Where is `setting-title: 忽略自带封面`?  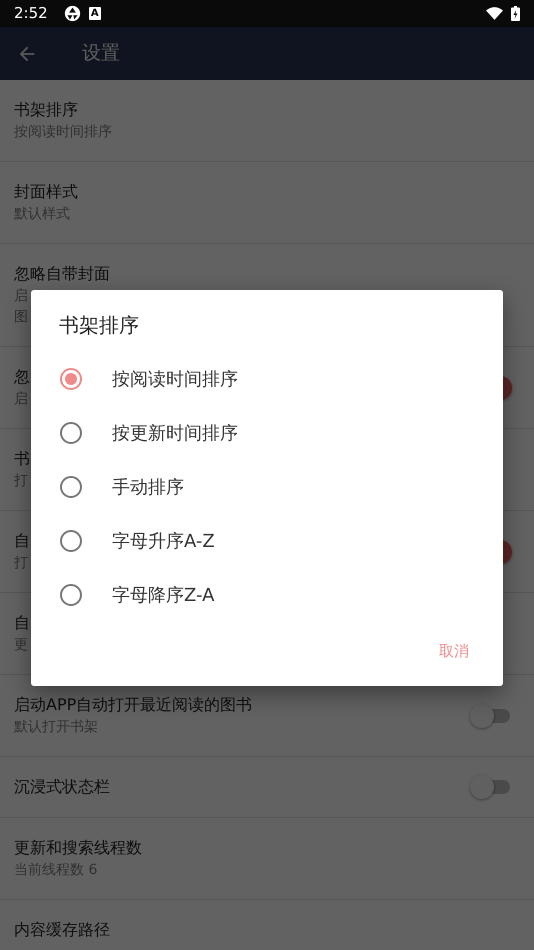
setting-title: 忽略自带封面 is located at coordinates (62, 274).